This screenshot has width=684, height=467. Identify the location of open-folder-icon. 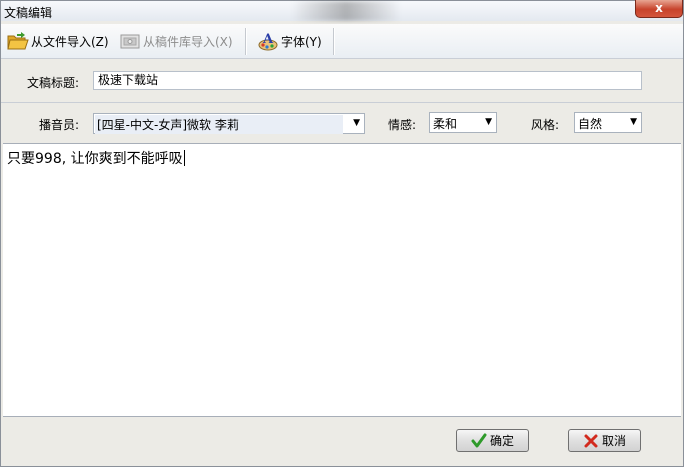
(18, 41).